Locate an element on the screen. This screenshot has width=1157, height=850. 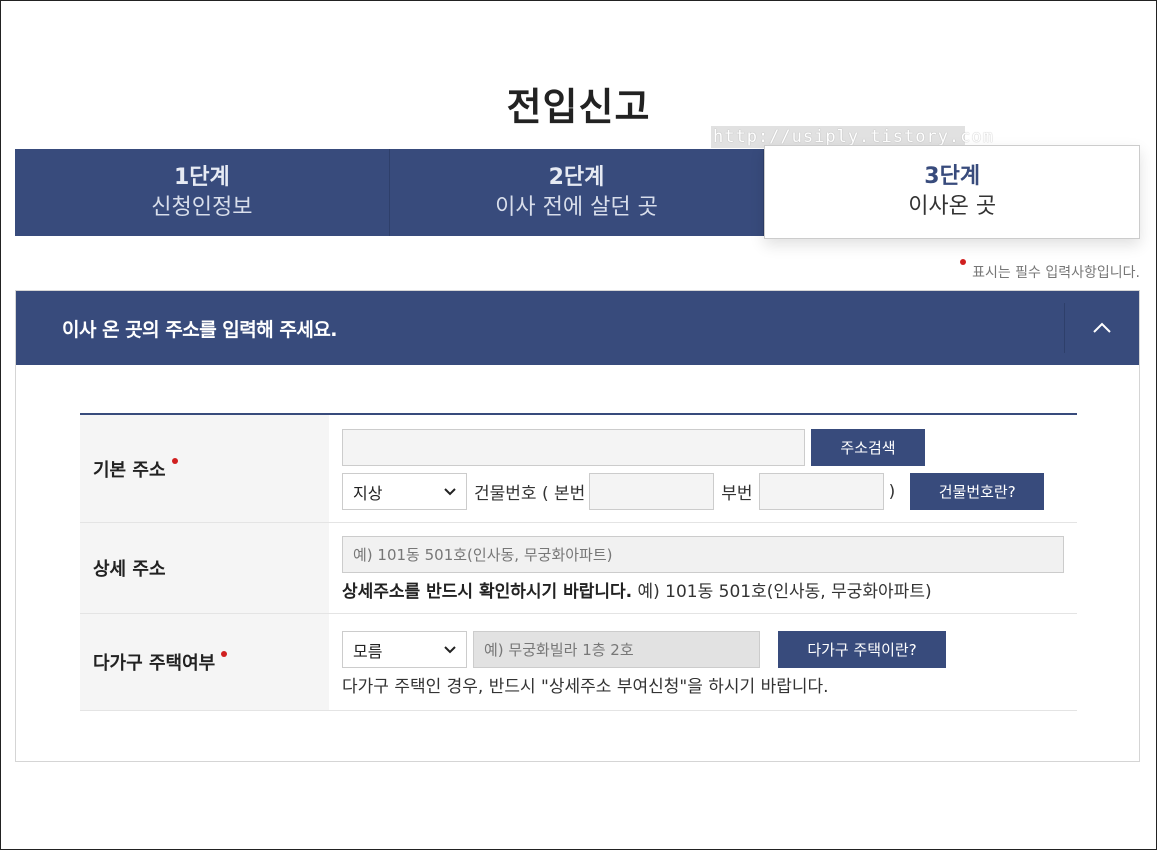
chevron-up-icon is located at coordinates (1102, 327).